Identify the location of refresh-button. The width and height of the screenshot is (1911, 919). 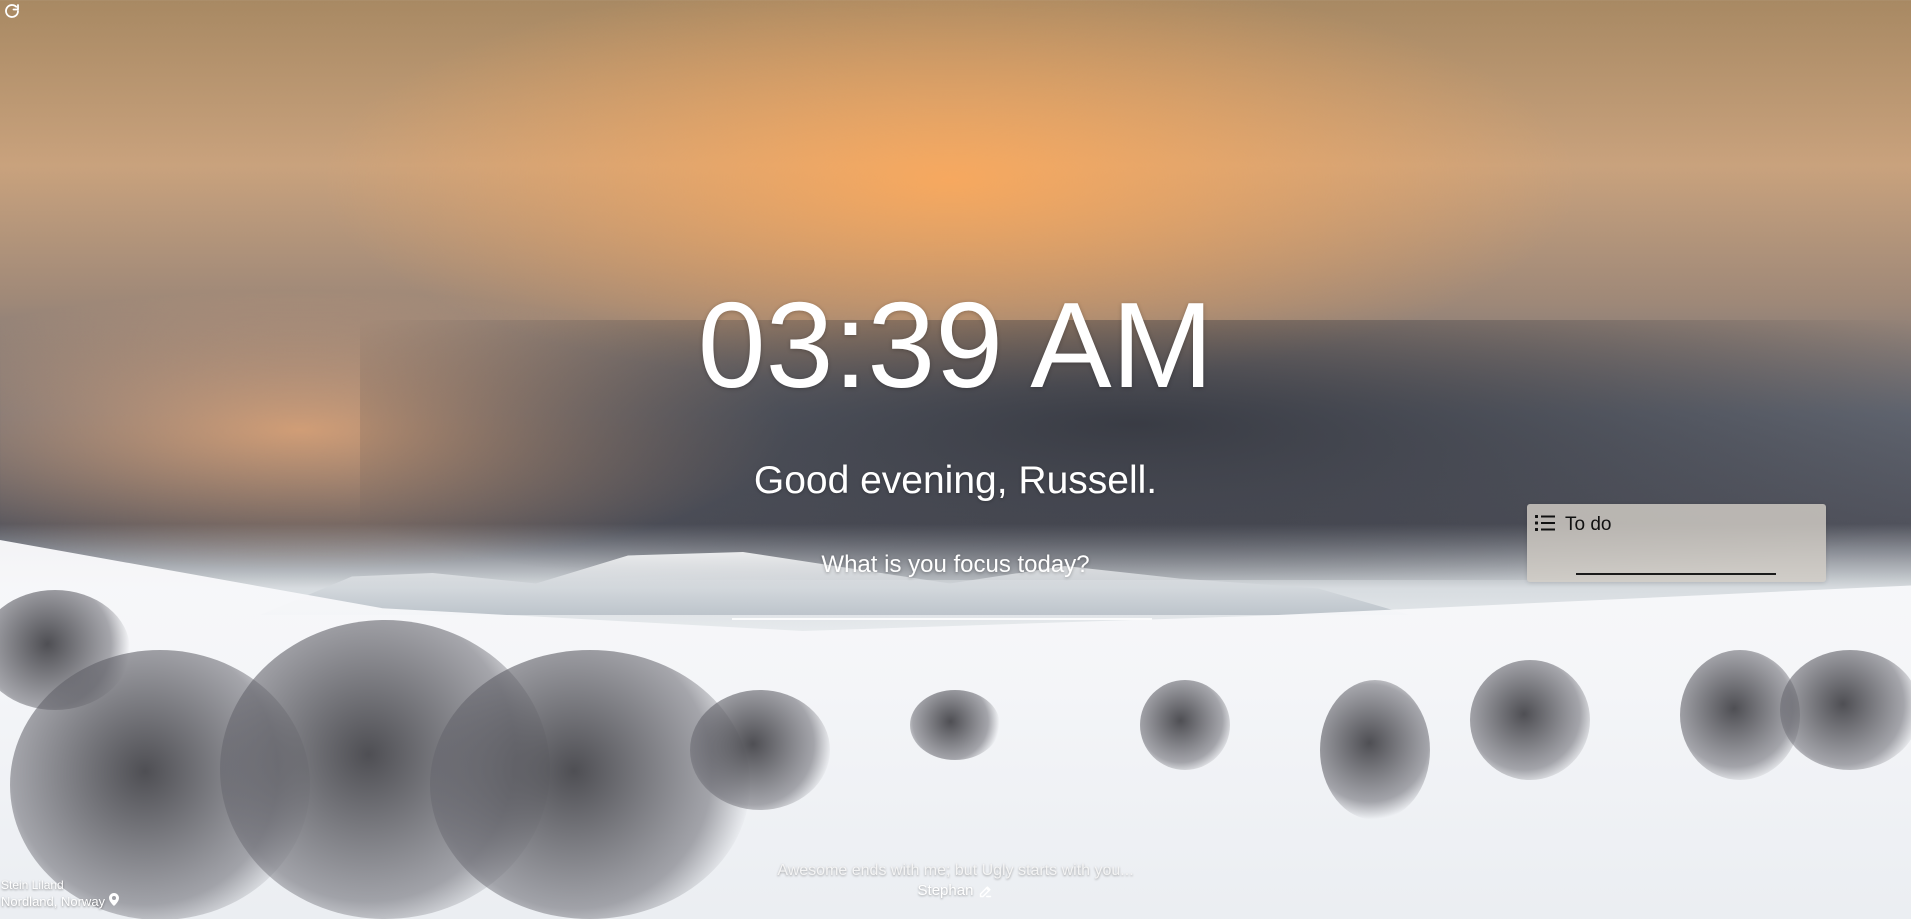
(12, 13).